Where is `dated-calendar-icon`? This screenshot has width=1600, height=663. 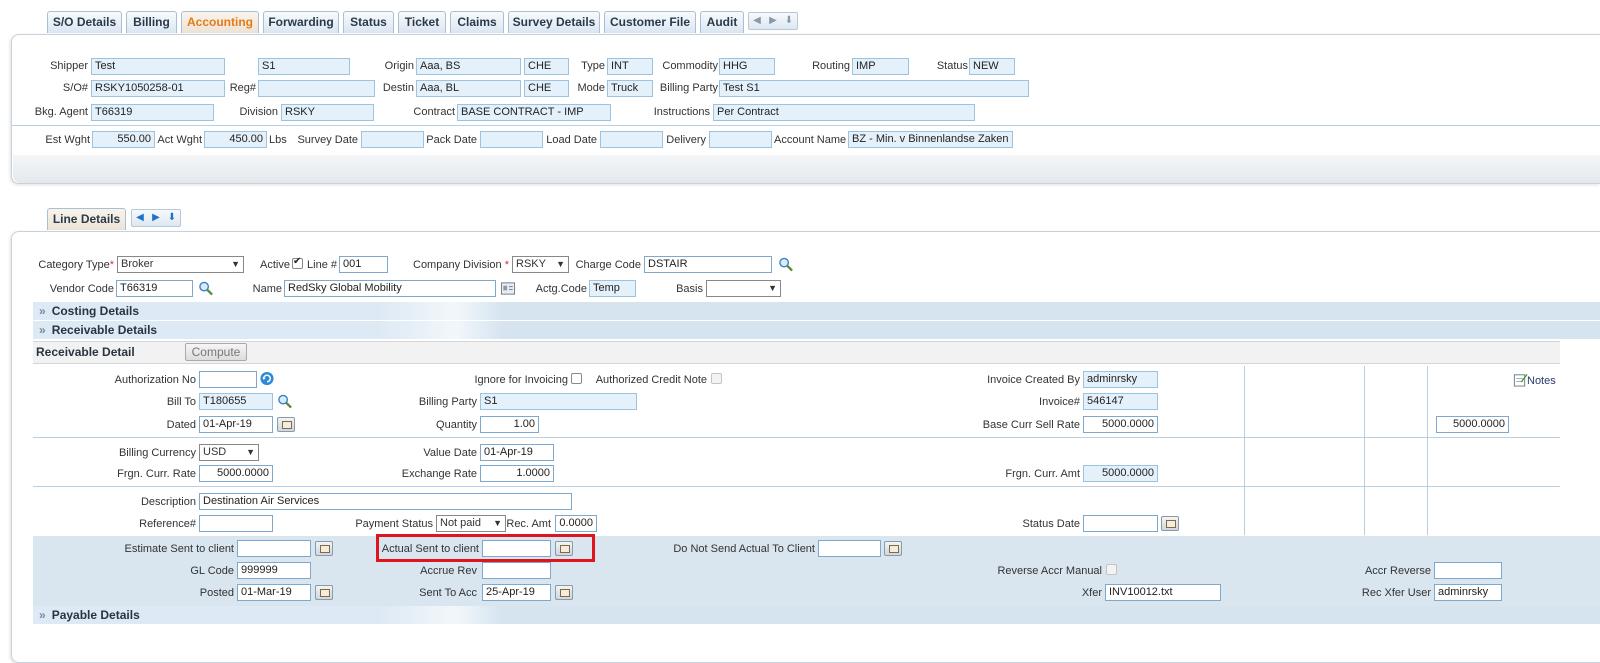 dated-calendar-icon is located at coordinates (286, 424).